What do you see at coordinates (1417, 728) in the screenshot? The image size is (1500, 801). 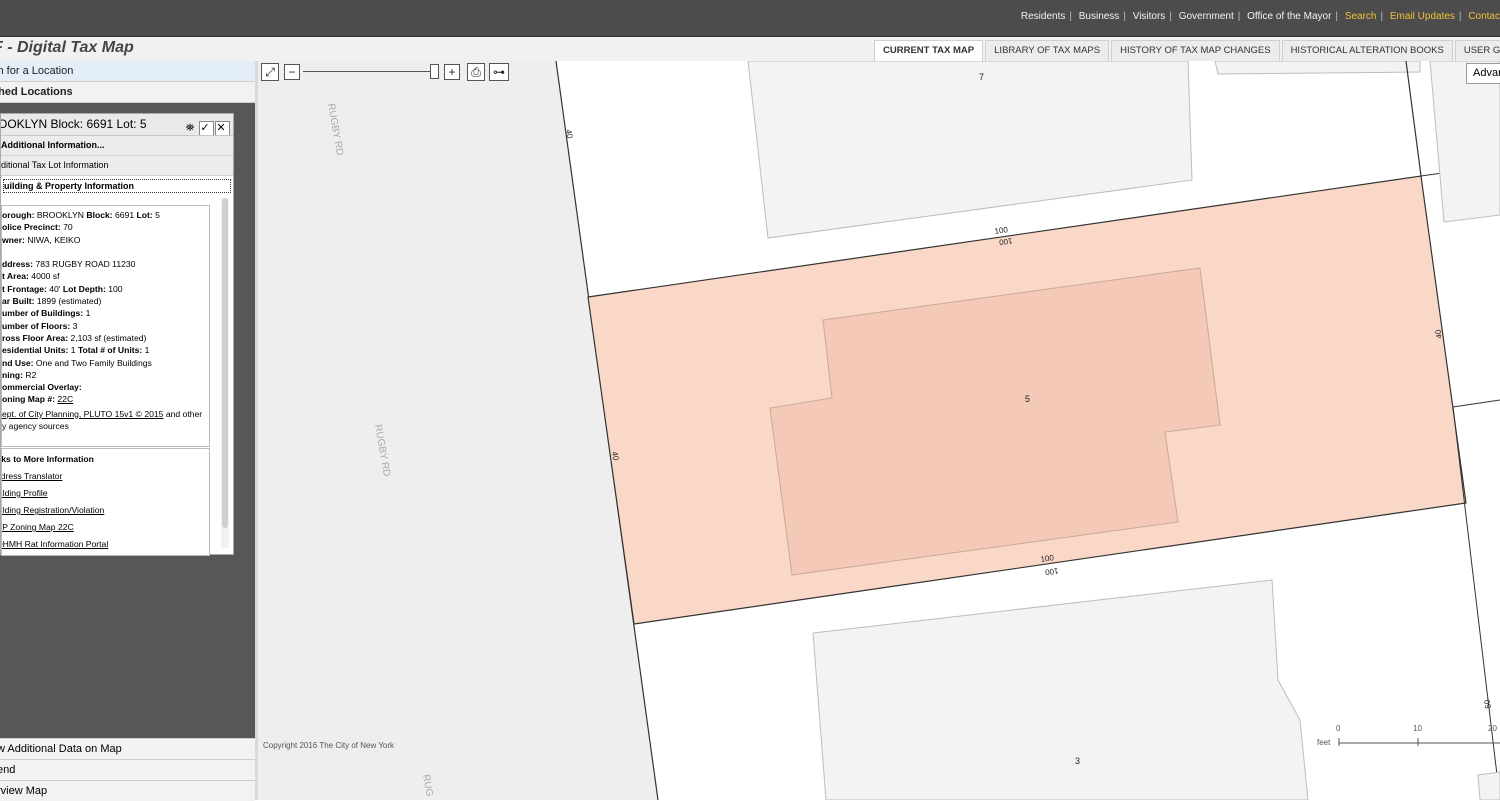 I see `scale-tick-10: 10` at bounding box center [1417, 728].